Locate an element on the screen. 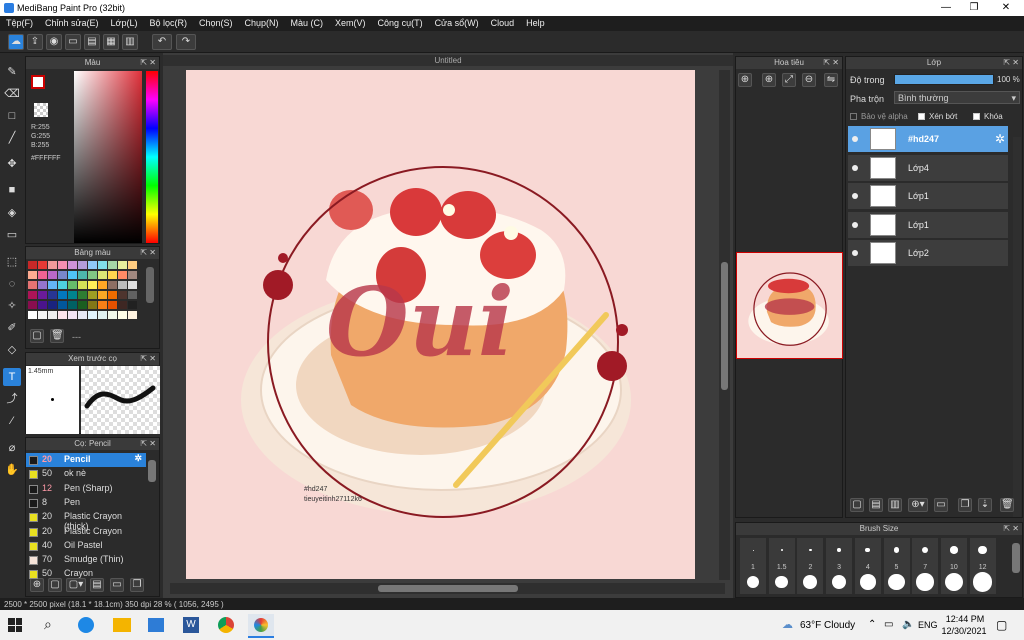 This screenshot has width=1024, height=640. flip-icon: ⇋ is located at coordinates (831, 80).